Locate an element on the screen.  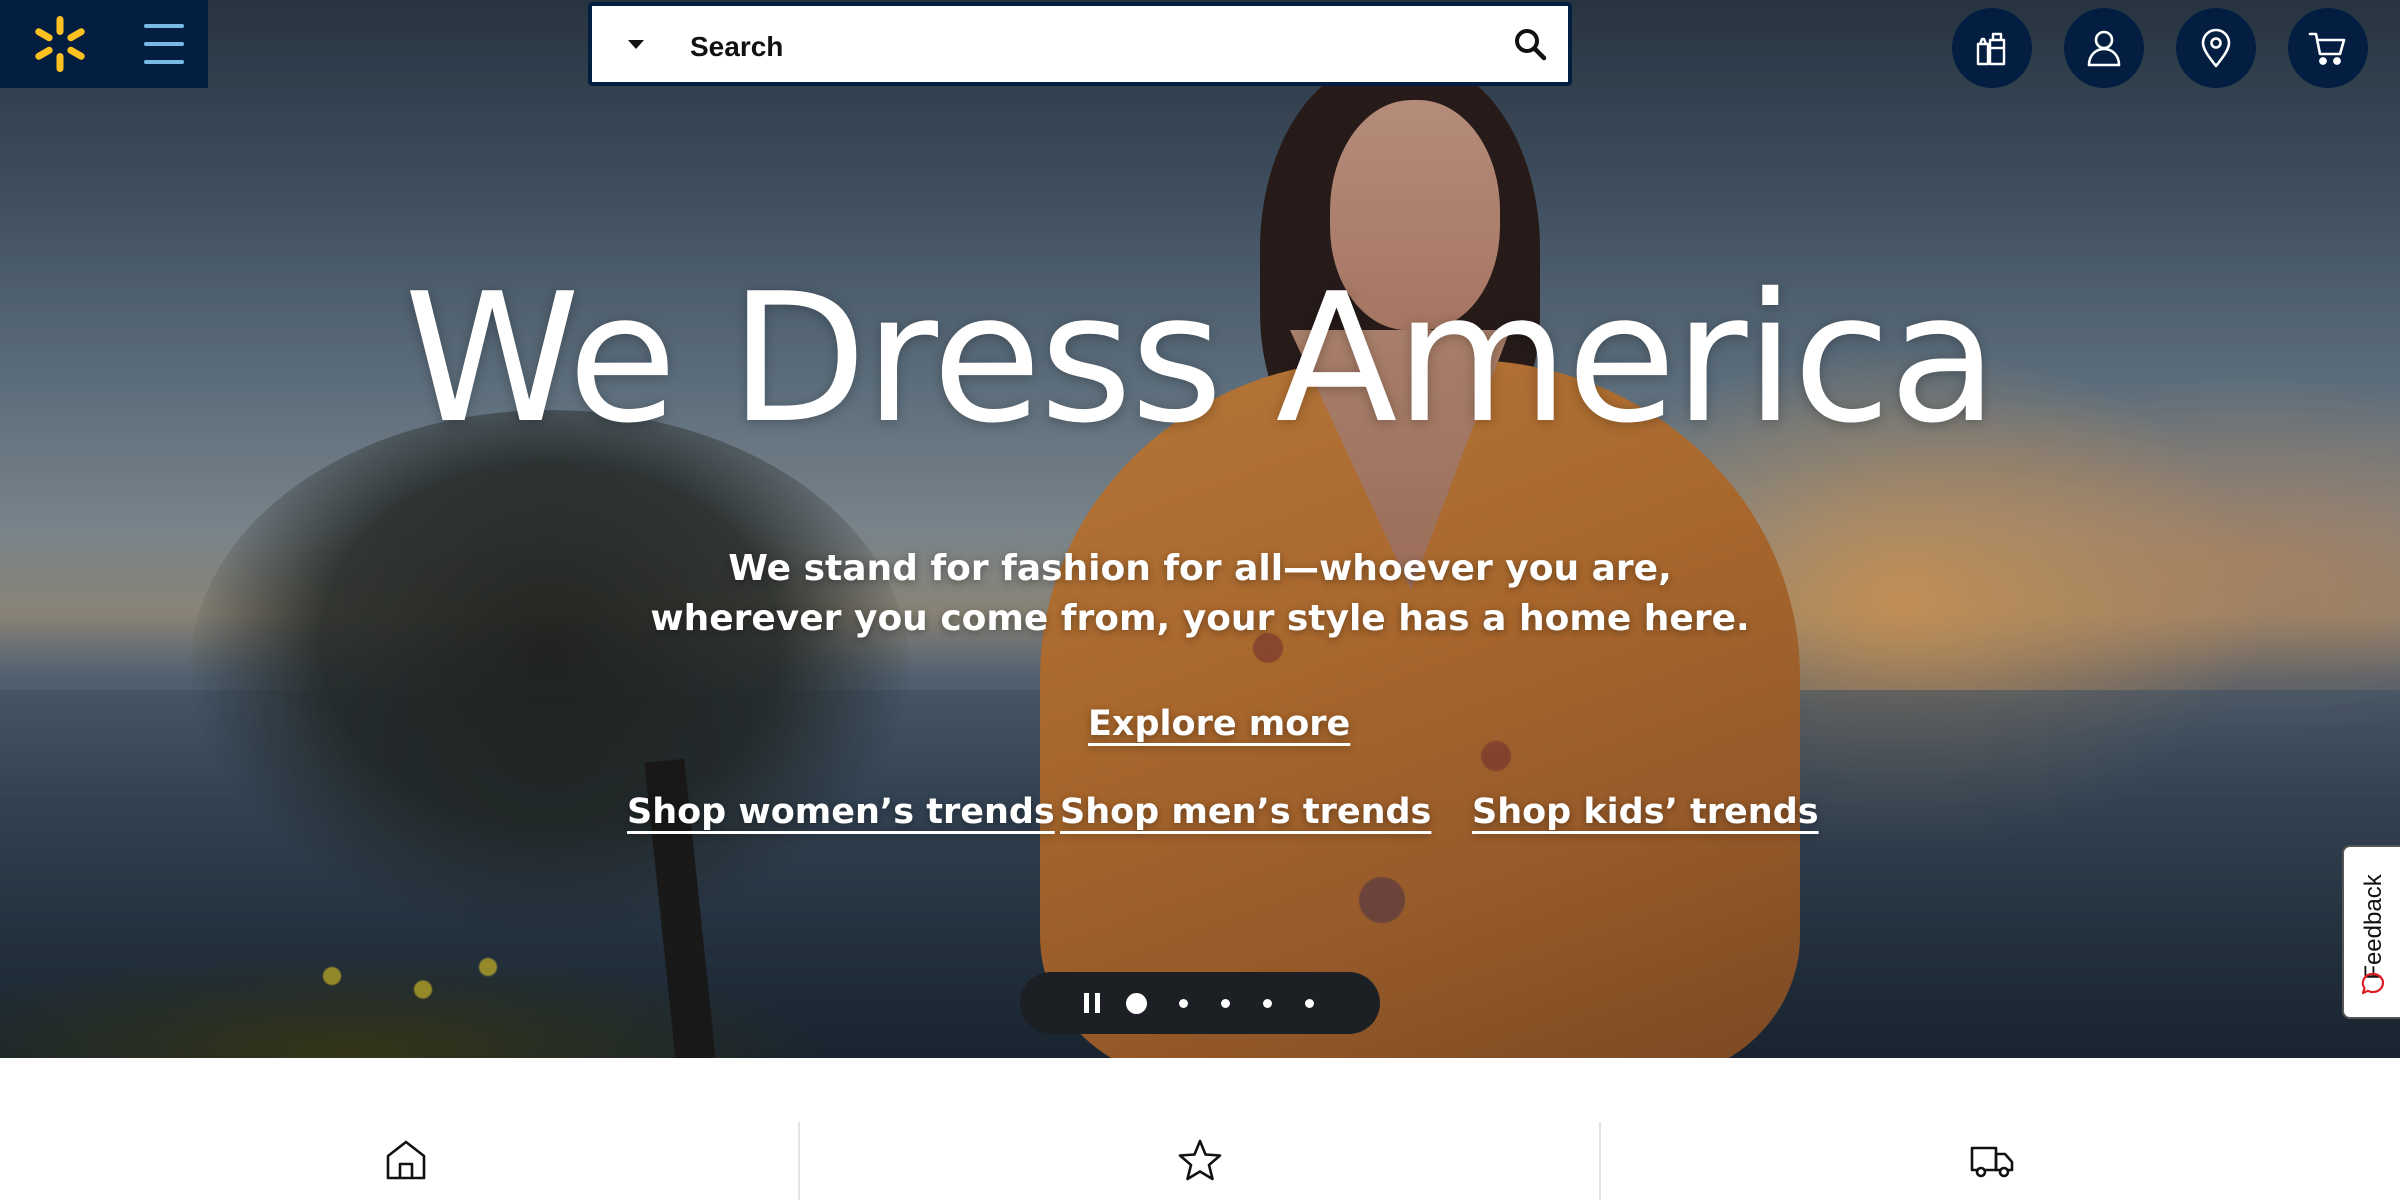
spark-icon is located at coordinates (60, 44).